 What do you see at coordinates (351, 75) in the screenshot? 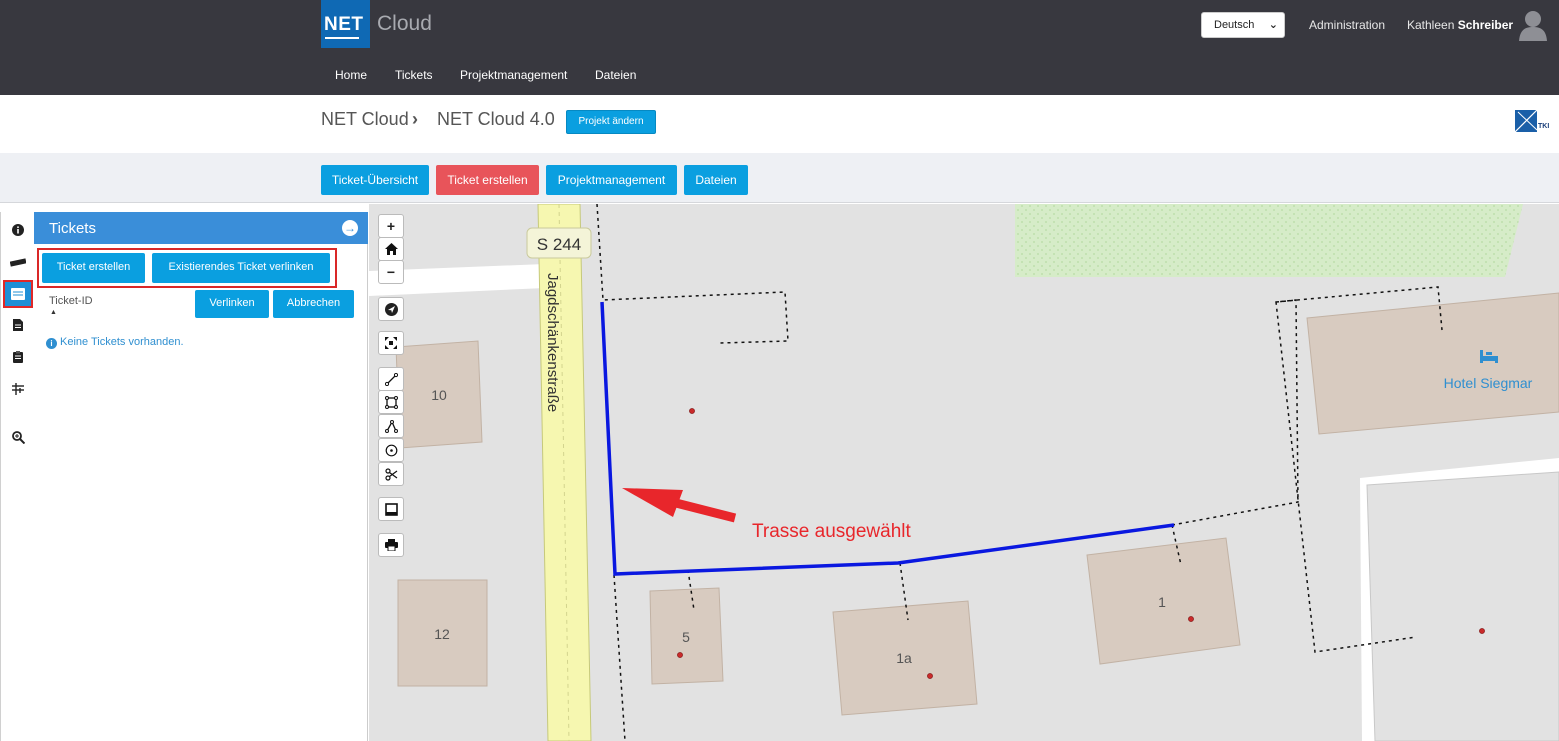
I see `nav-home: Home` at bounding box center [351, 75].